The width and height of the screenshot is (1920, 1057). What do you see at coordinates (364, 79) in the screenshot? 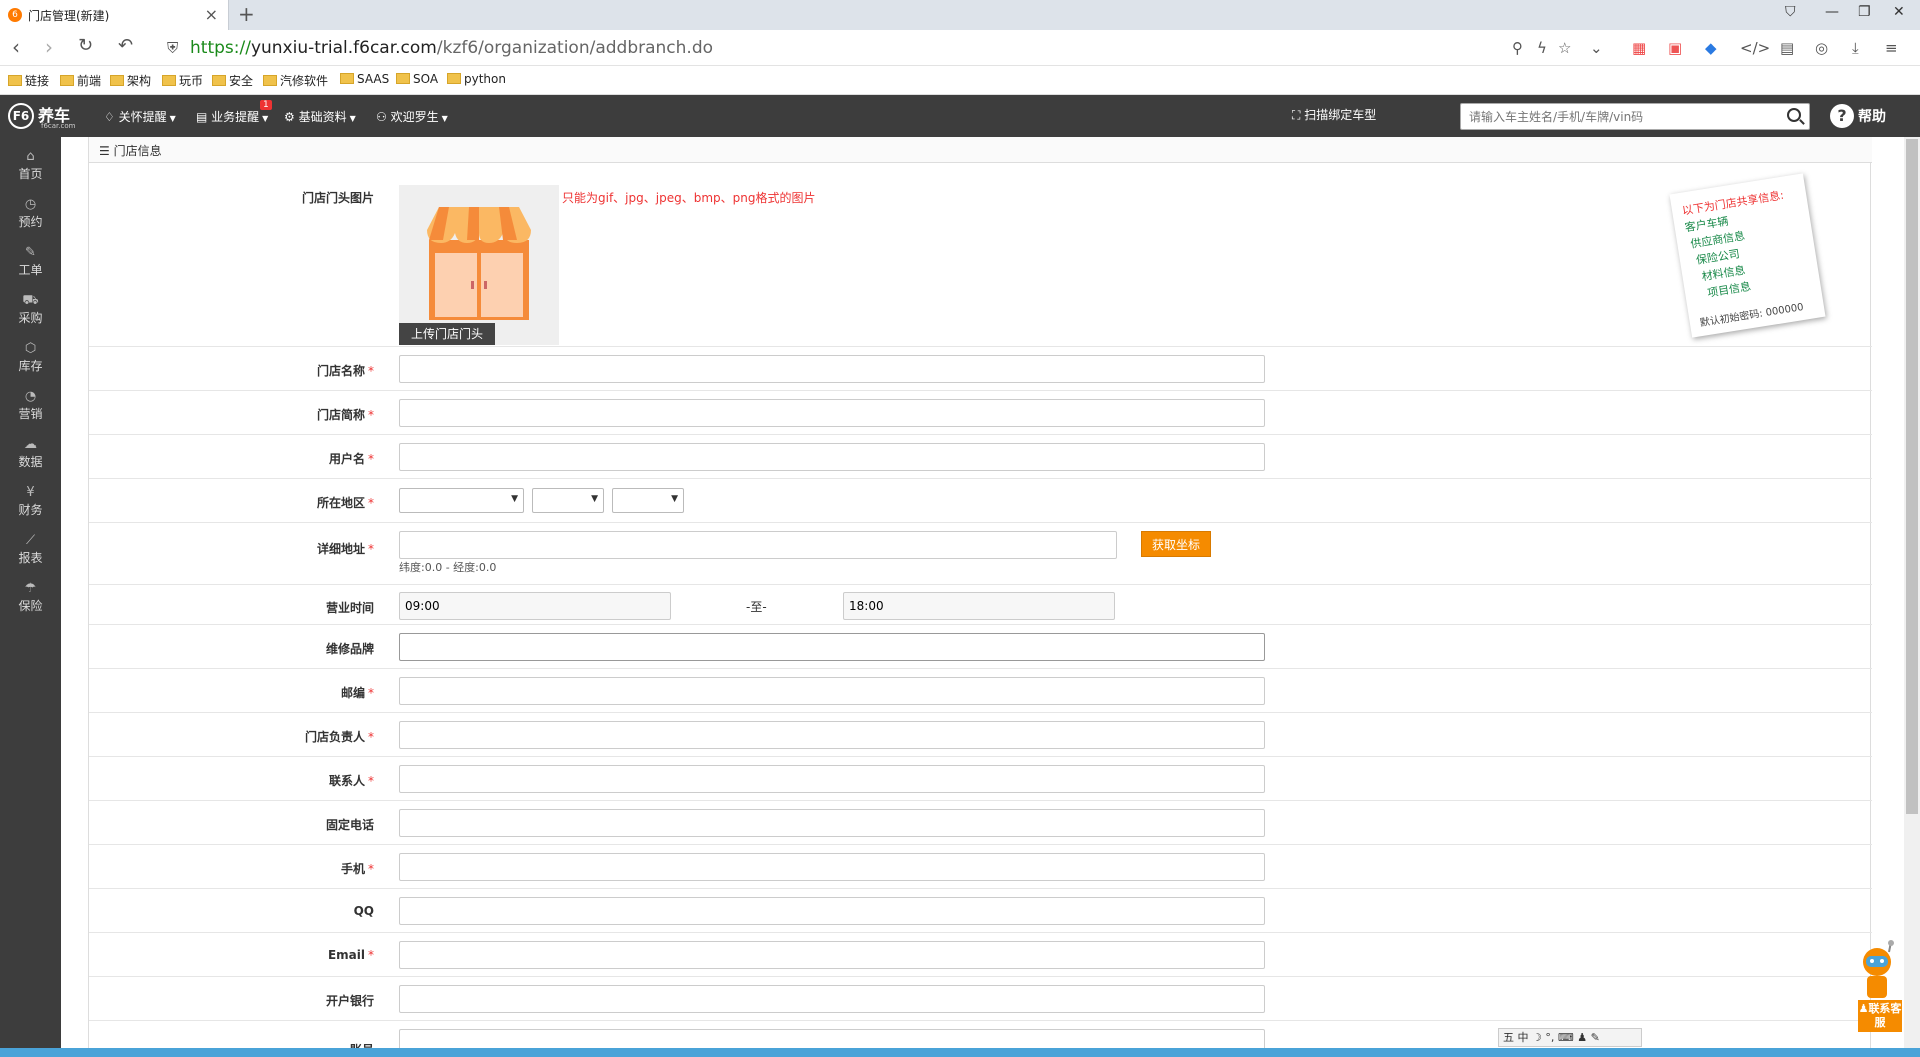
I see `bookmark-item: SAAS` at bounding box center [364, 79].